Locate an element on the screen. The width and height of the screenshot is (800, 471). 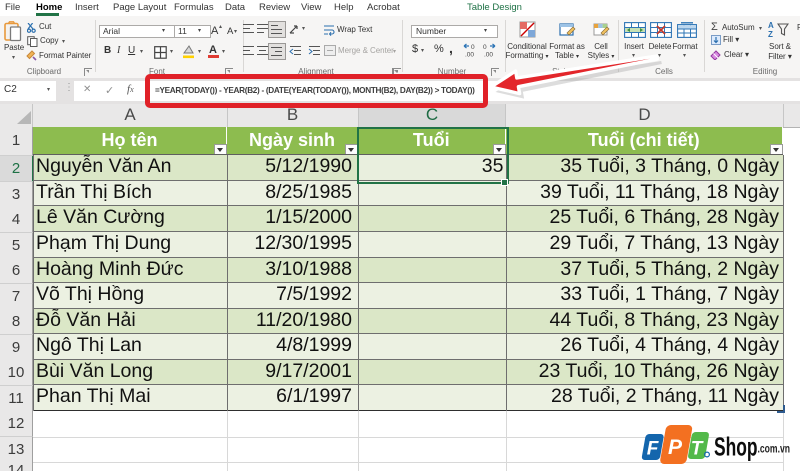
svg-text: P is located at coordinates (675, 447).